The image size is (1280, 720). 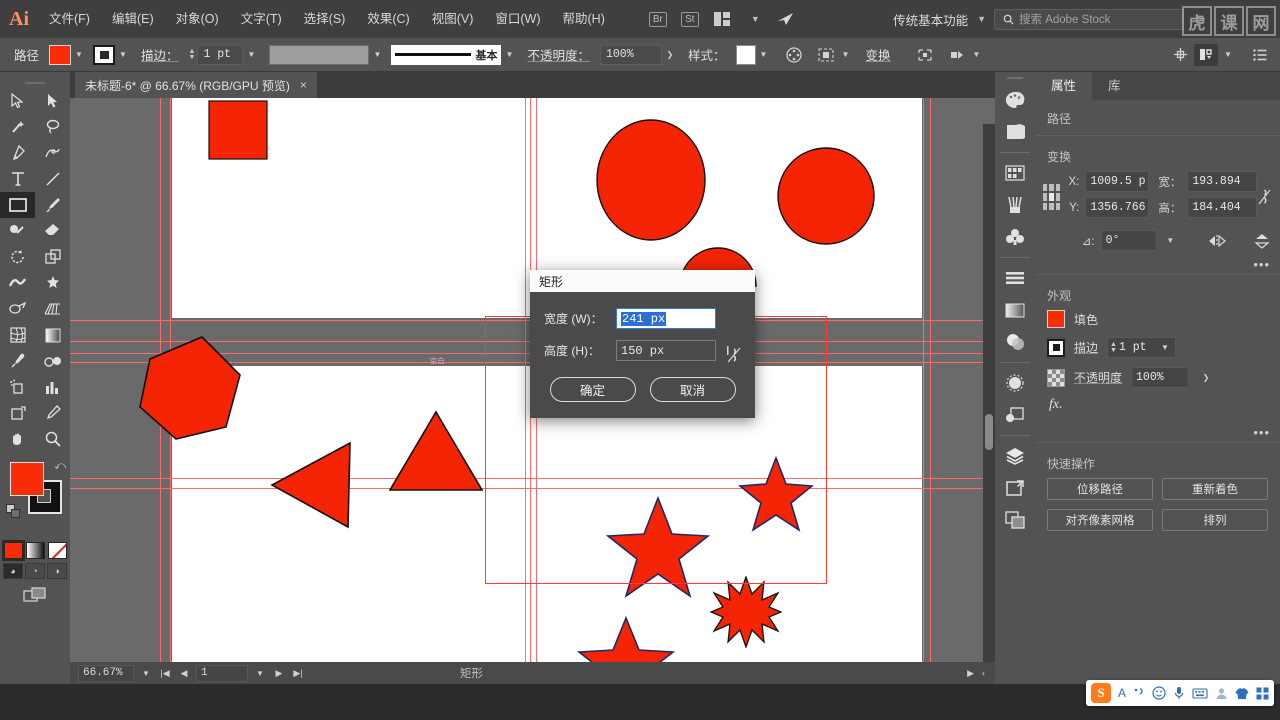 What do you see at coordinates (17, 335) in the screenshot?
I see `mesh-tool` at bounding box center [17, 335].